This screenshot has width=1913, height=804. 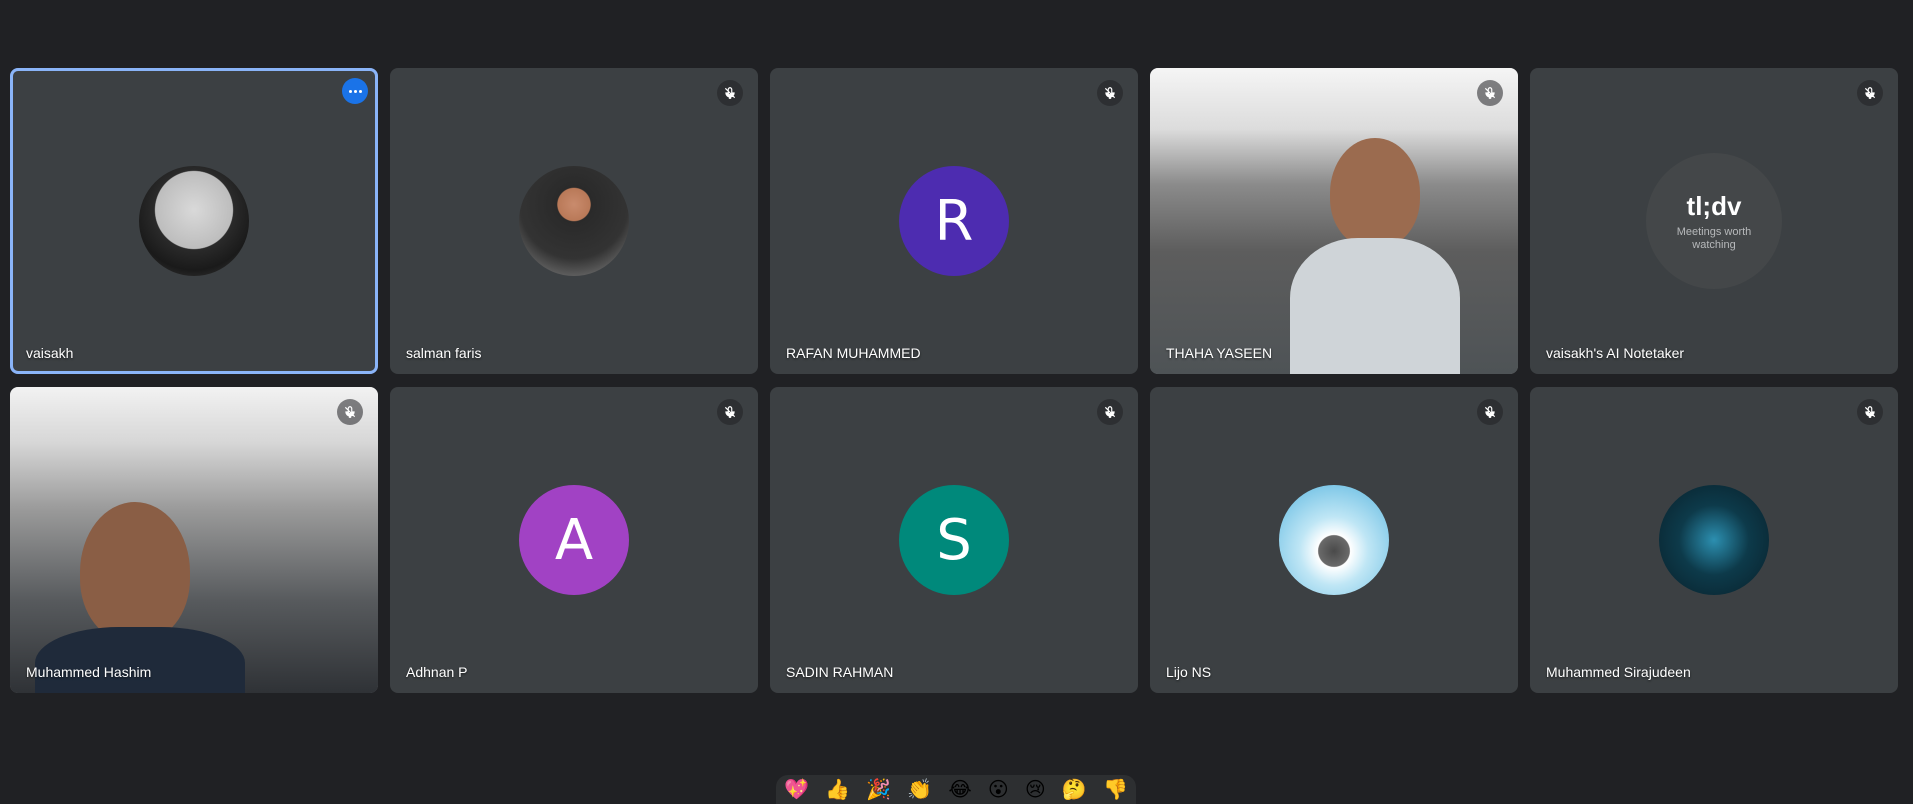 I want to click on participant-tile: salman faris, so click(x=574, y=221).